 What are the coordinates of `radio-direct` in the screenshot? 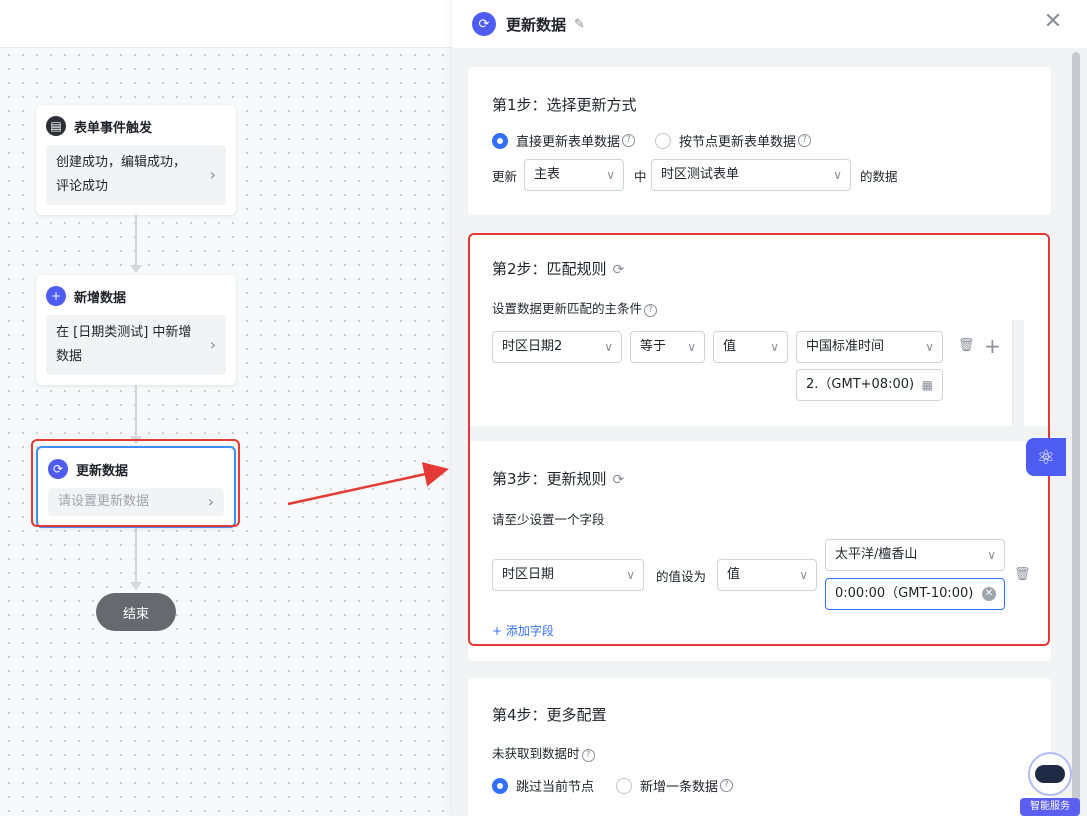 It's located at (500, 140).